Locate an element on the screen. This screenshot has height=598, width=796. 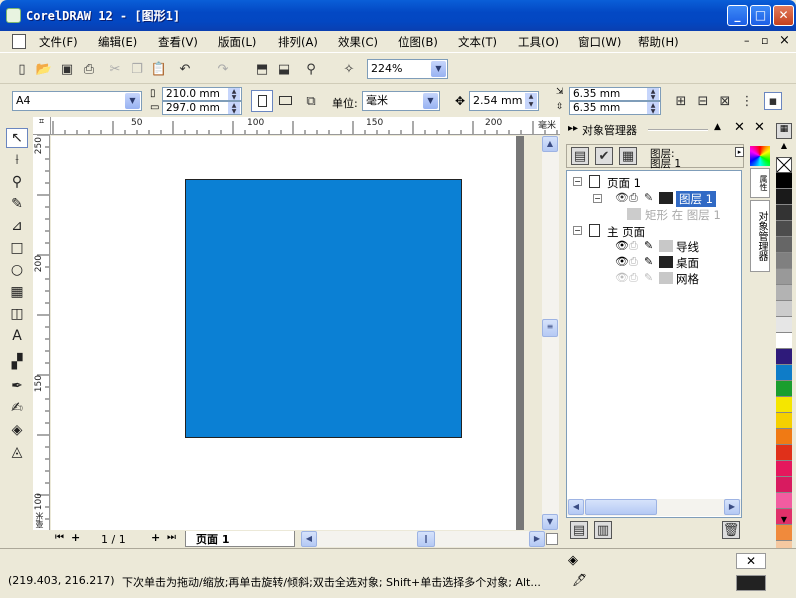
interactive-fill-tool-icon: ◬ is located at coordinates (17, 452).